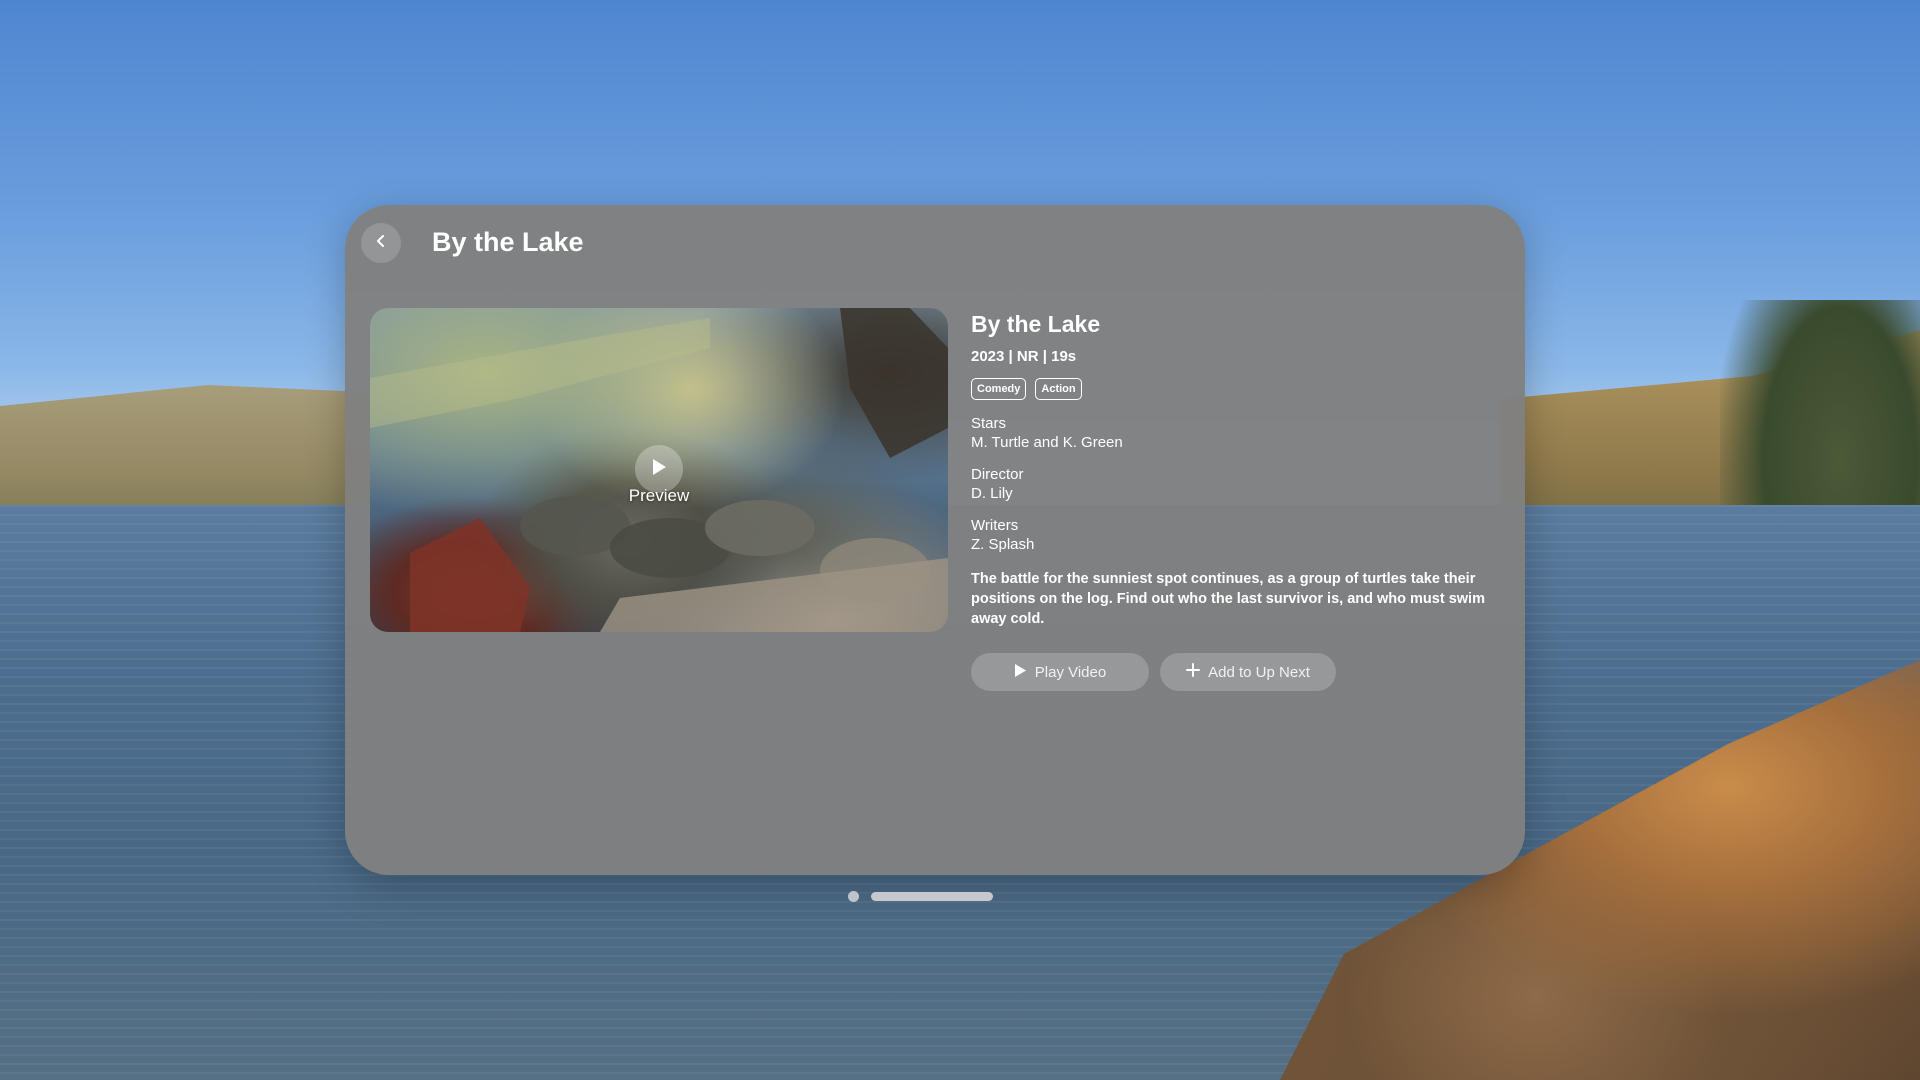  I want to click on genre-tags: Comedy Action, so click(1241, 389).